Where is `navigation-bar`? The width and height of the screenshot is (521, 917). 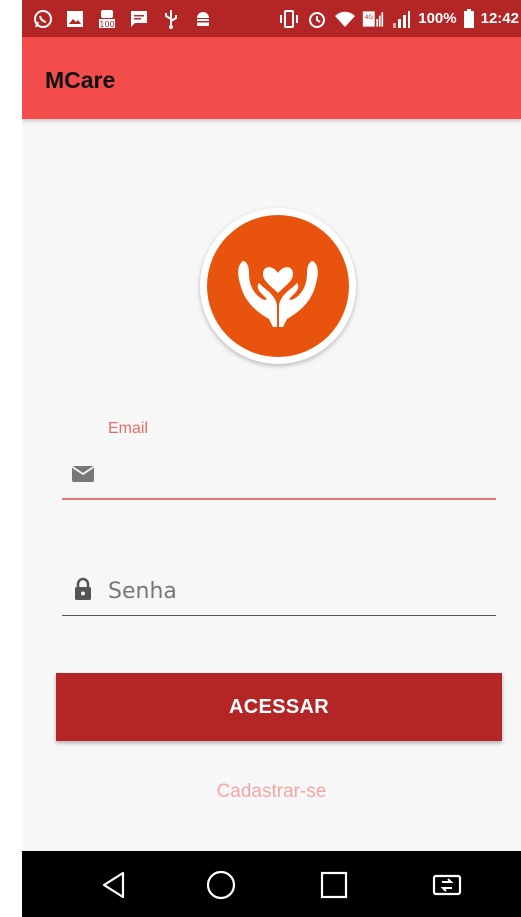 navigation-bar is located at coordinates (271, 884).